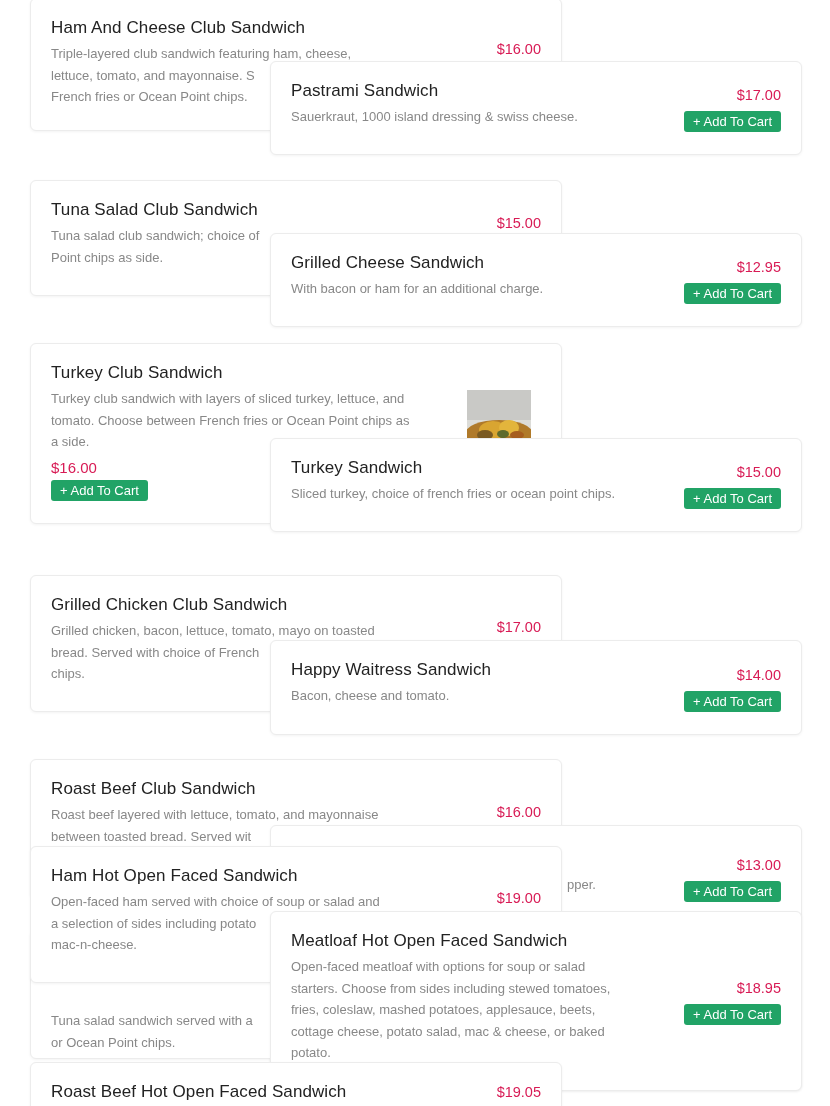 The image size is (830, 1106). I want to click on item-title: Roast Beef Club Sandwich, so click(154, 789).